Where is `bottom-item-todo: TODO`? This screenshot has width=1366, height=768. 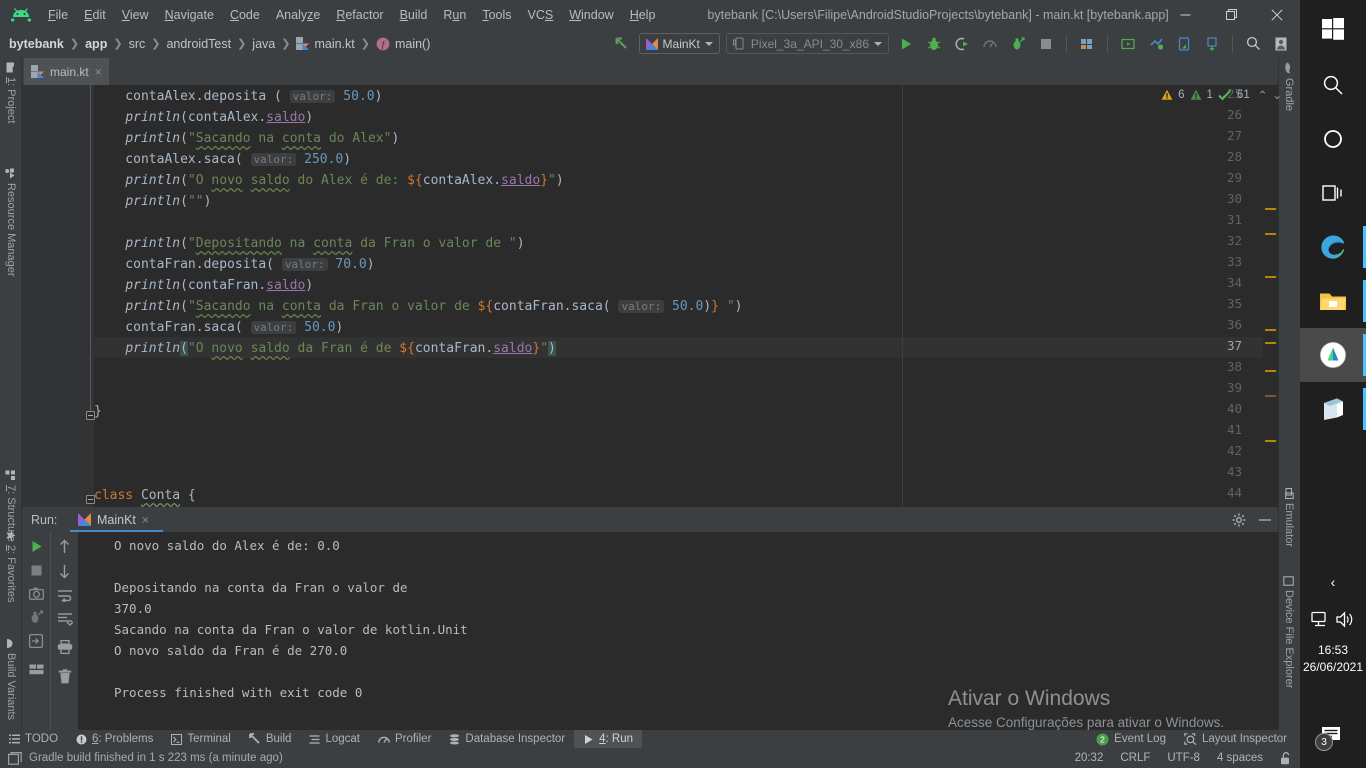
bottom-item-todo: TODO is located at coordinates (33, 739).